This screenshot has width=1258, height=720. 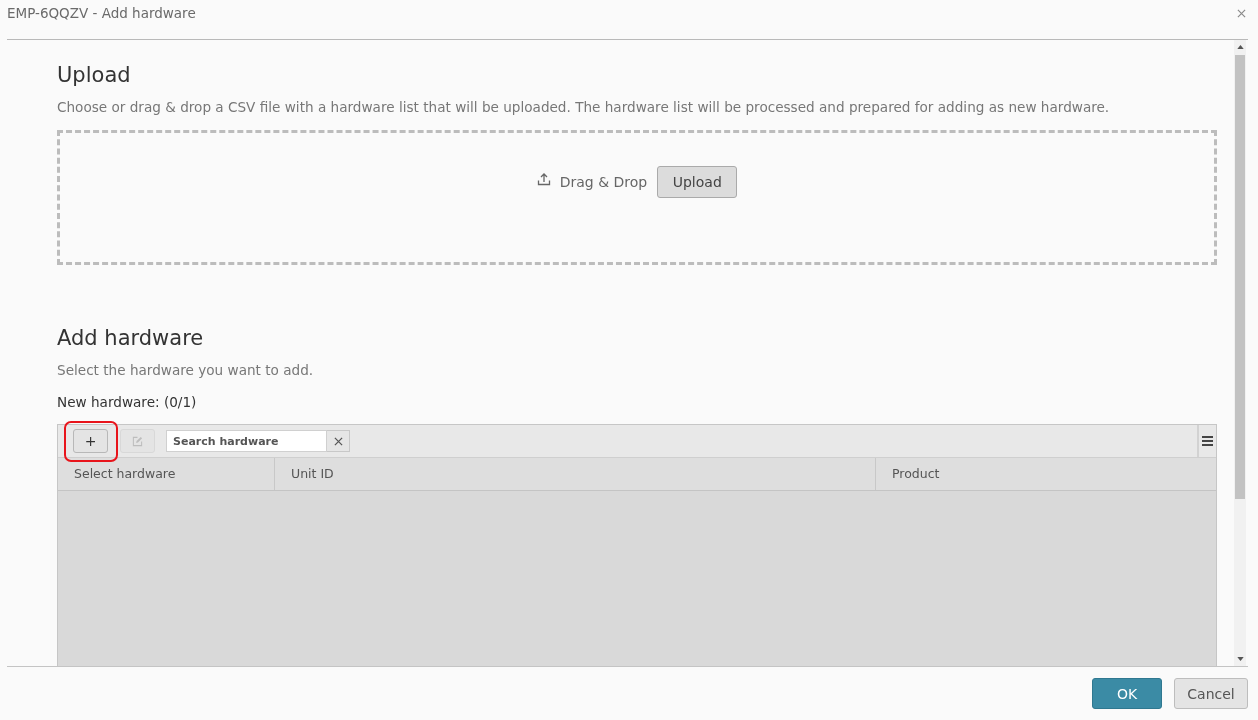 I want to click on section-description: Choose or drag & drop a CSV file with a hardware list that will be uploaded. The hardware list will be processed and prepared for adding as new hardware., so click(x=584, y=107).